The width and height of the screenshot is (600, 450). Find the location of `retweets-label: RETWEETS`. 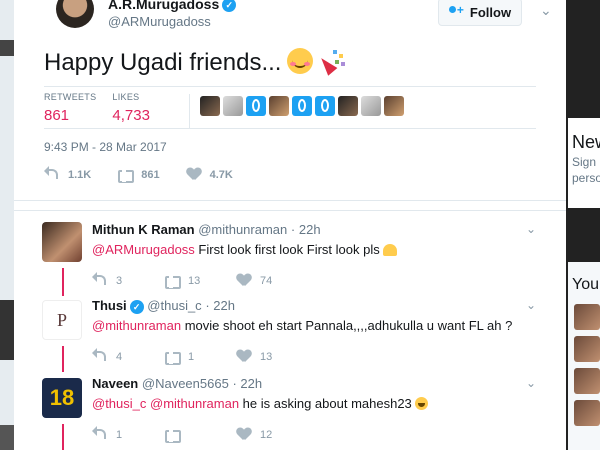

retweets-label: RETWEETS is located at coordinates (70, 97).